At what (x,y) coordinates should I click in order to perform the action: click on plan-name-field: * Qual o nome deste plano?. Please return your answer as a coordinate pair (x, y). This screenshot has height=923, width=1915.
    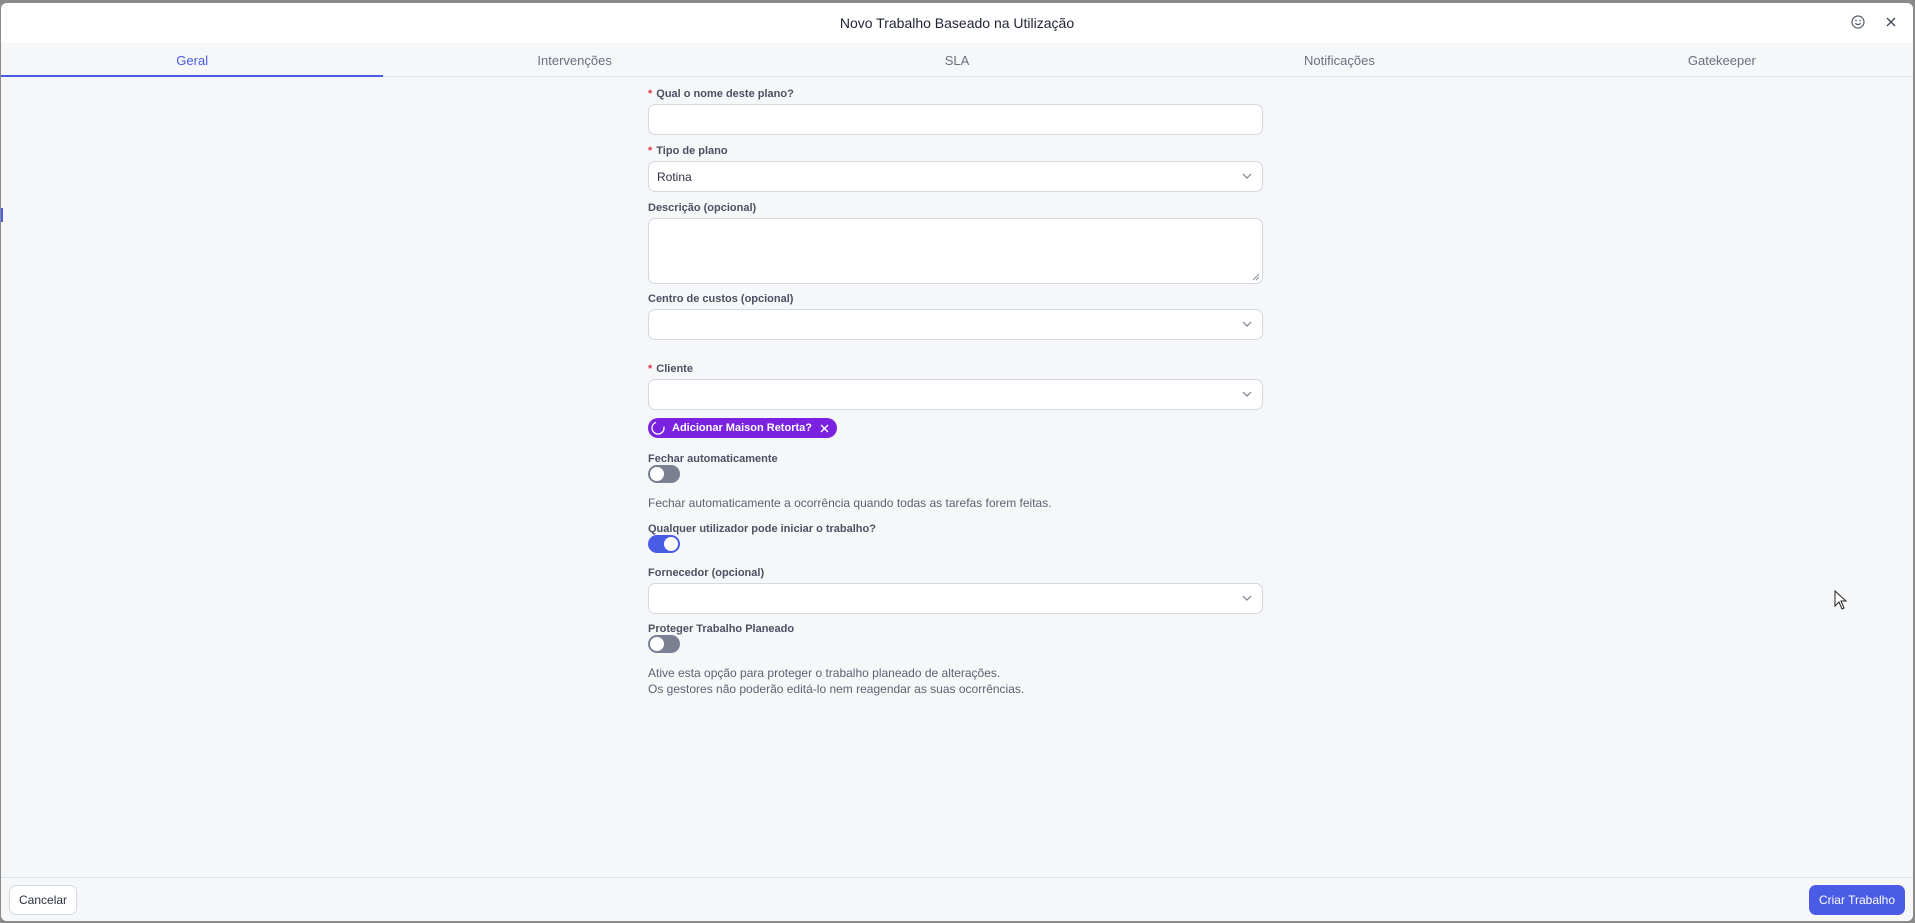
    Looking at the image, I should click on (956, 111).